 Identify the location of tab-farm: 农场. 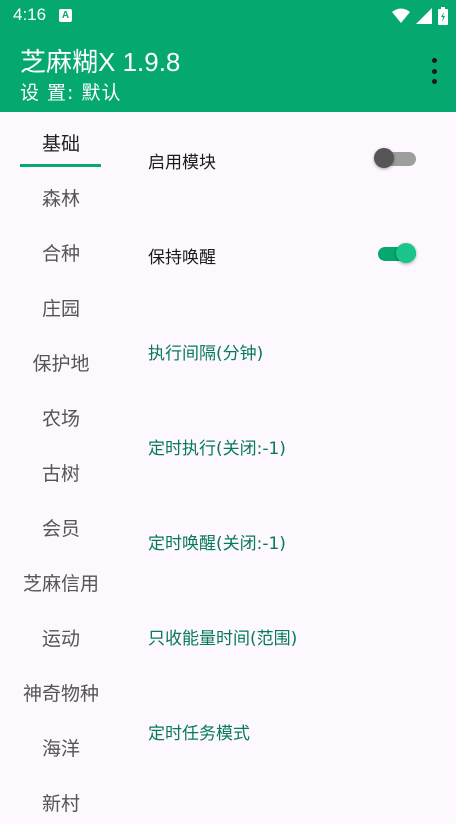
(61, 419).